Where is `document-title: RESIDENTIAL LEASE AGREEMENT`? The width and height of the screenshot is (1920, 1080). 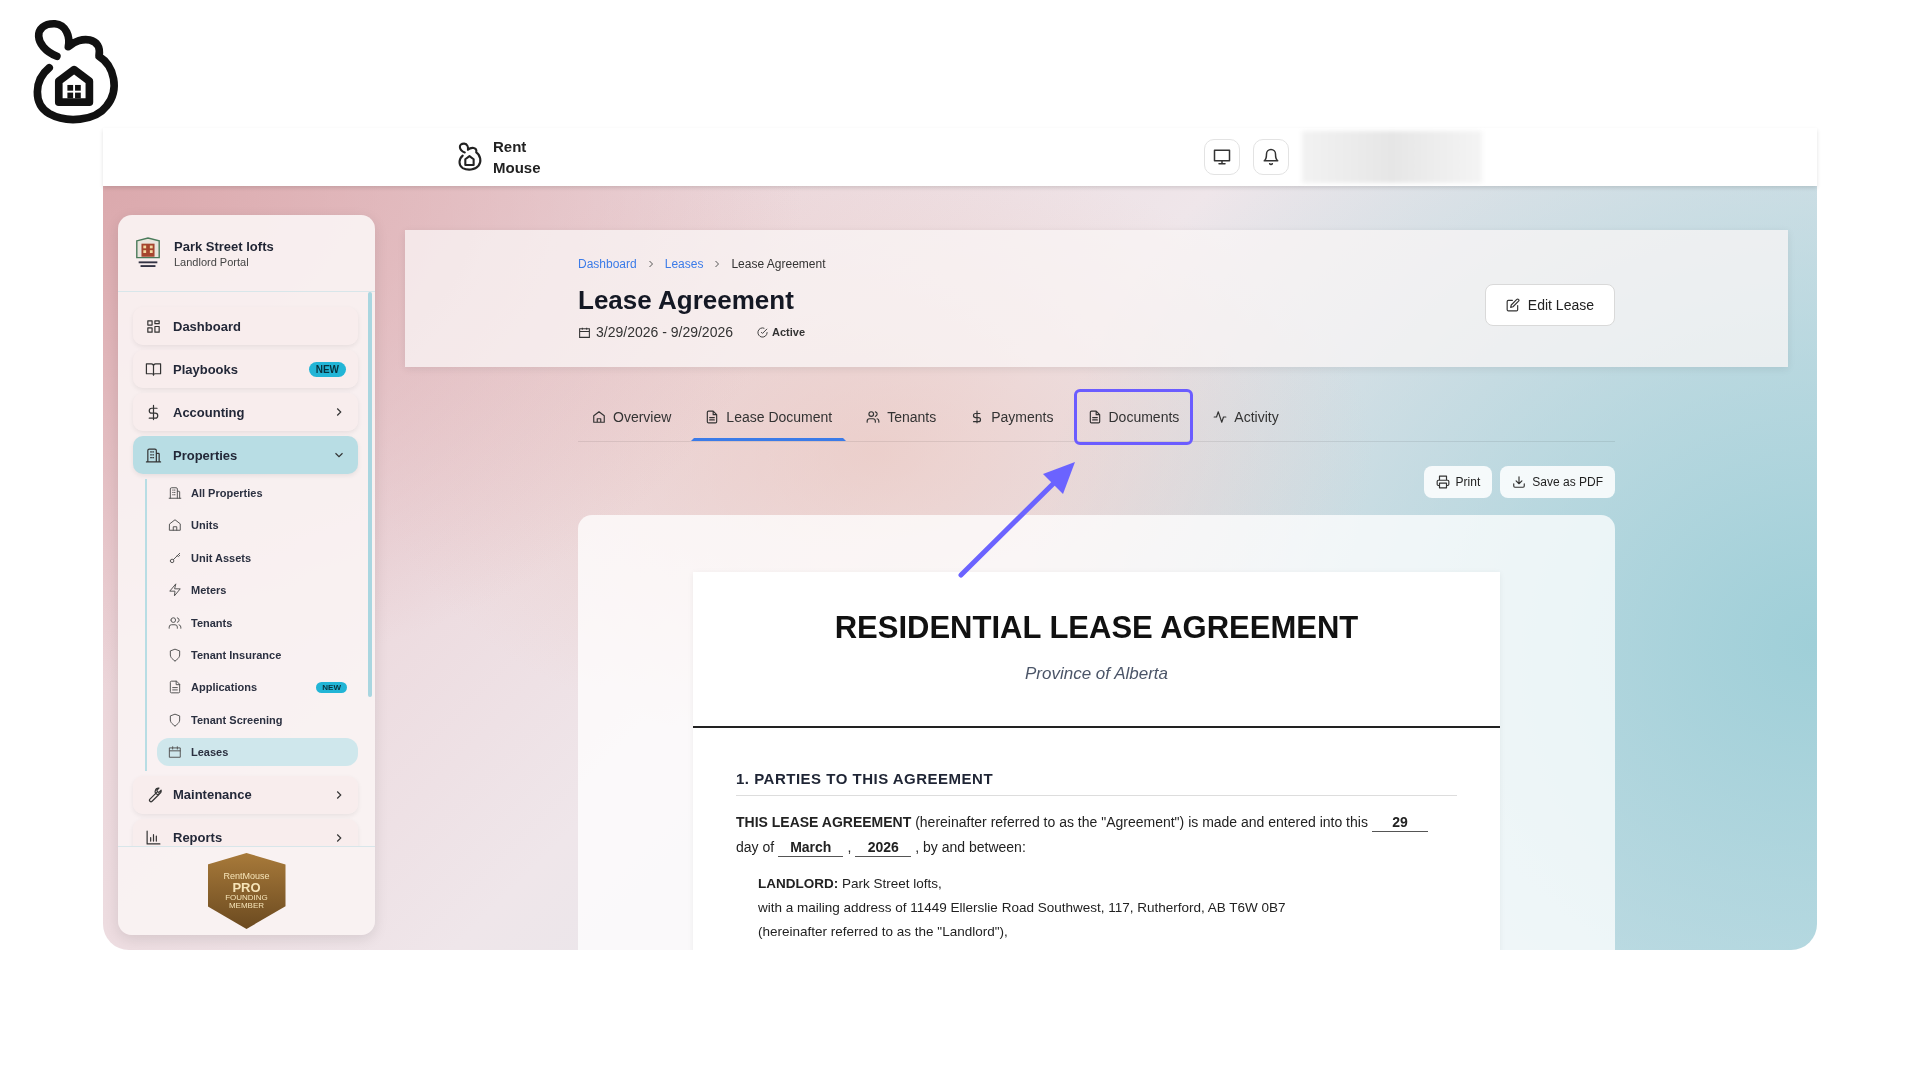 document-title: RESIDENTIAL LEASE AGREEMENT is located at coordinates (1096, 628).